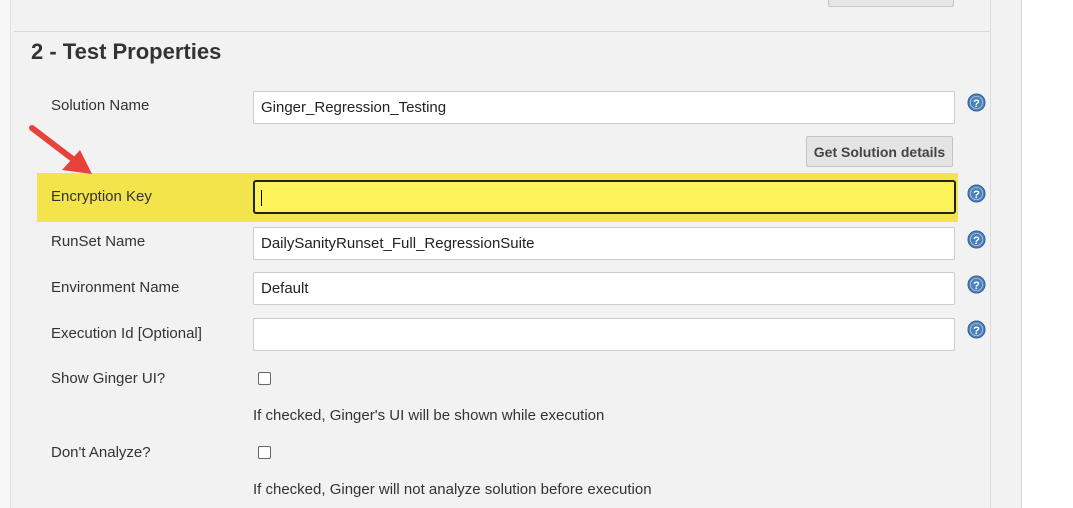 The width and height of the screenshot is (1073, 508). Describe the element at coordinates (604, 107) in the screenshot. I see `solution-name-input: Ginger_Regression_Testing` at that location.